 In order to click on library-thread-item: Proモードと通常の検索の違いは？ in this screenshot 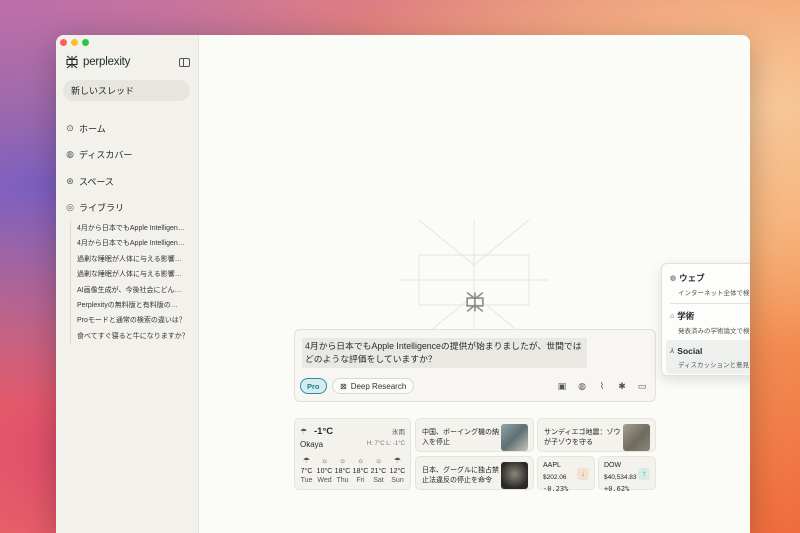, I will do `click(135, 320)`.